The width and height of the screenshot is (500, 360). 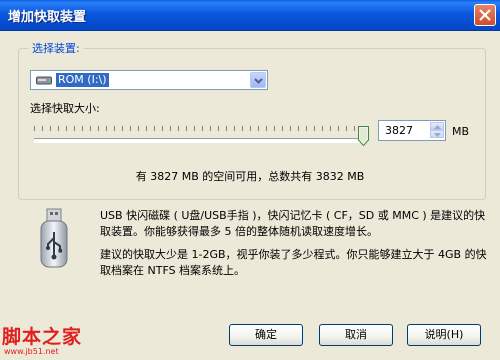 What do you see at coordinates (444, 335) in the screenshot?
I see `help-button: 说明(H)` at bounding box center [444, 335].